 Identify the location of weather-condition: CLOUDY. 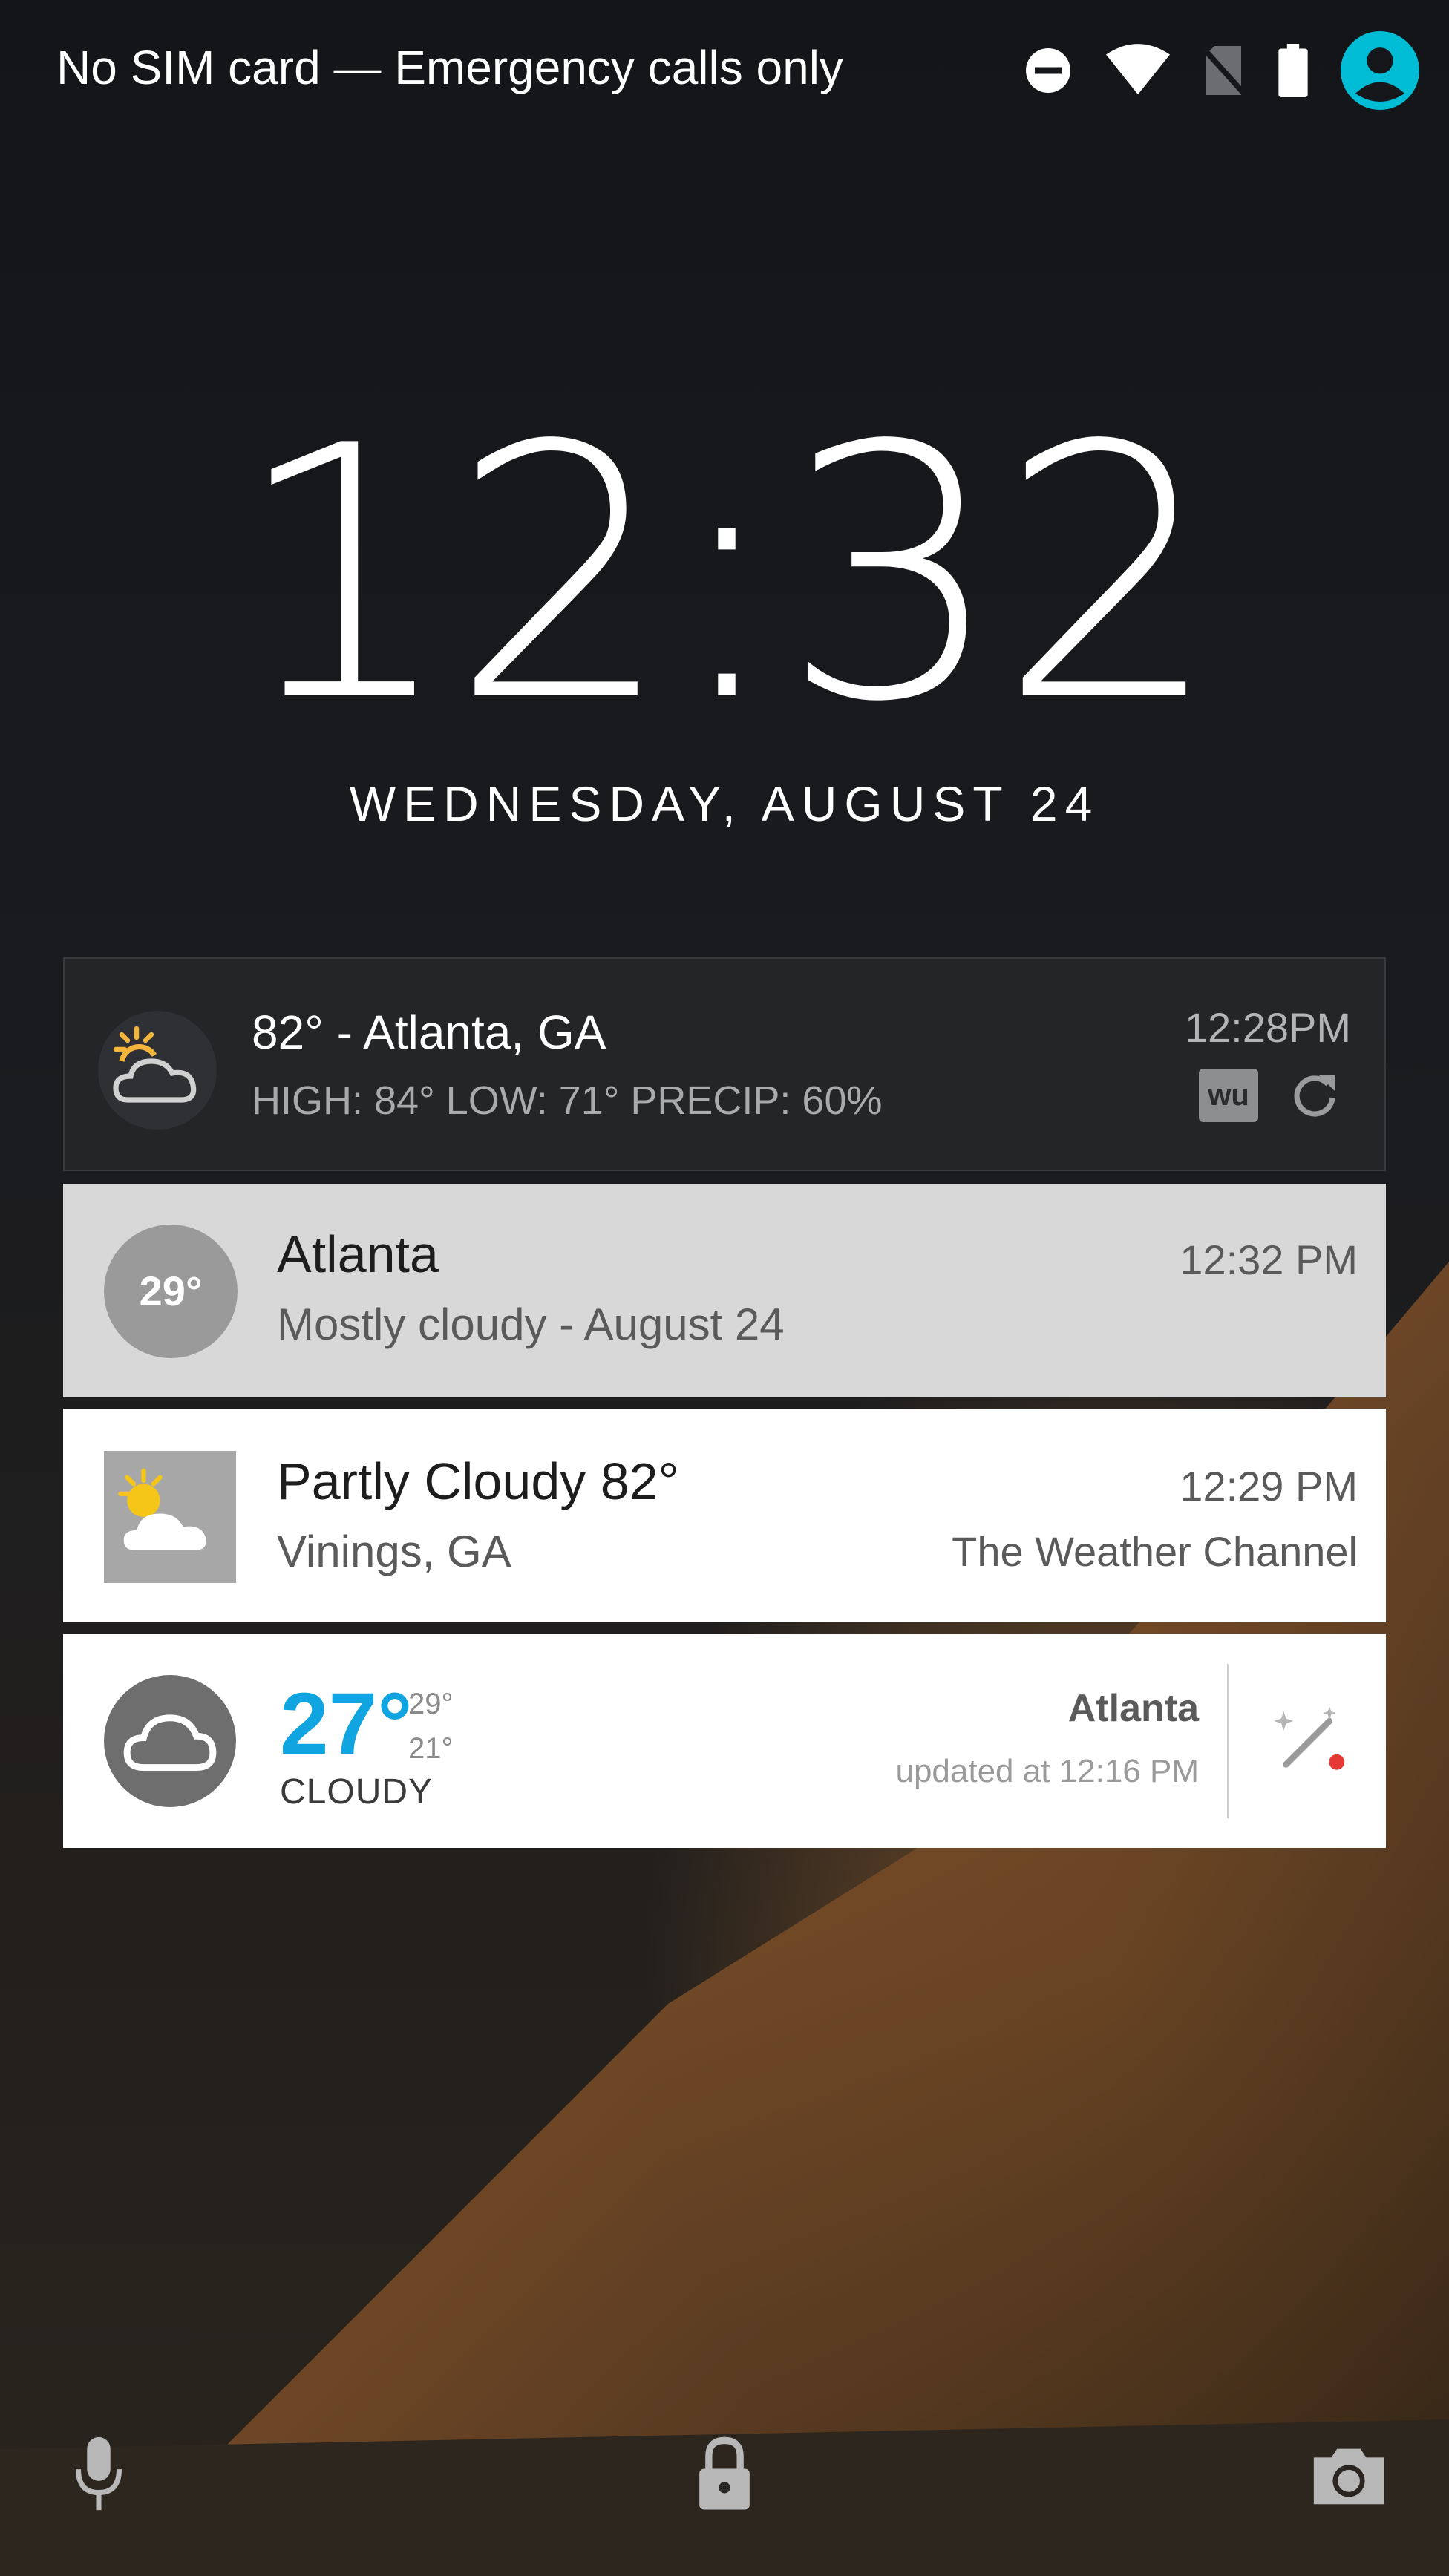
(357, 1792).